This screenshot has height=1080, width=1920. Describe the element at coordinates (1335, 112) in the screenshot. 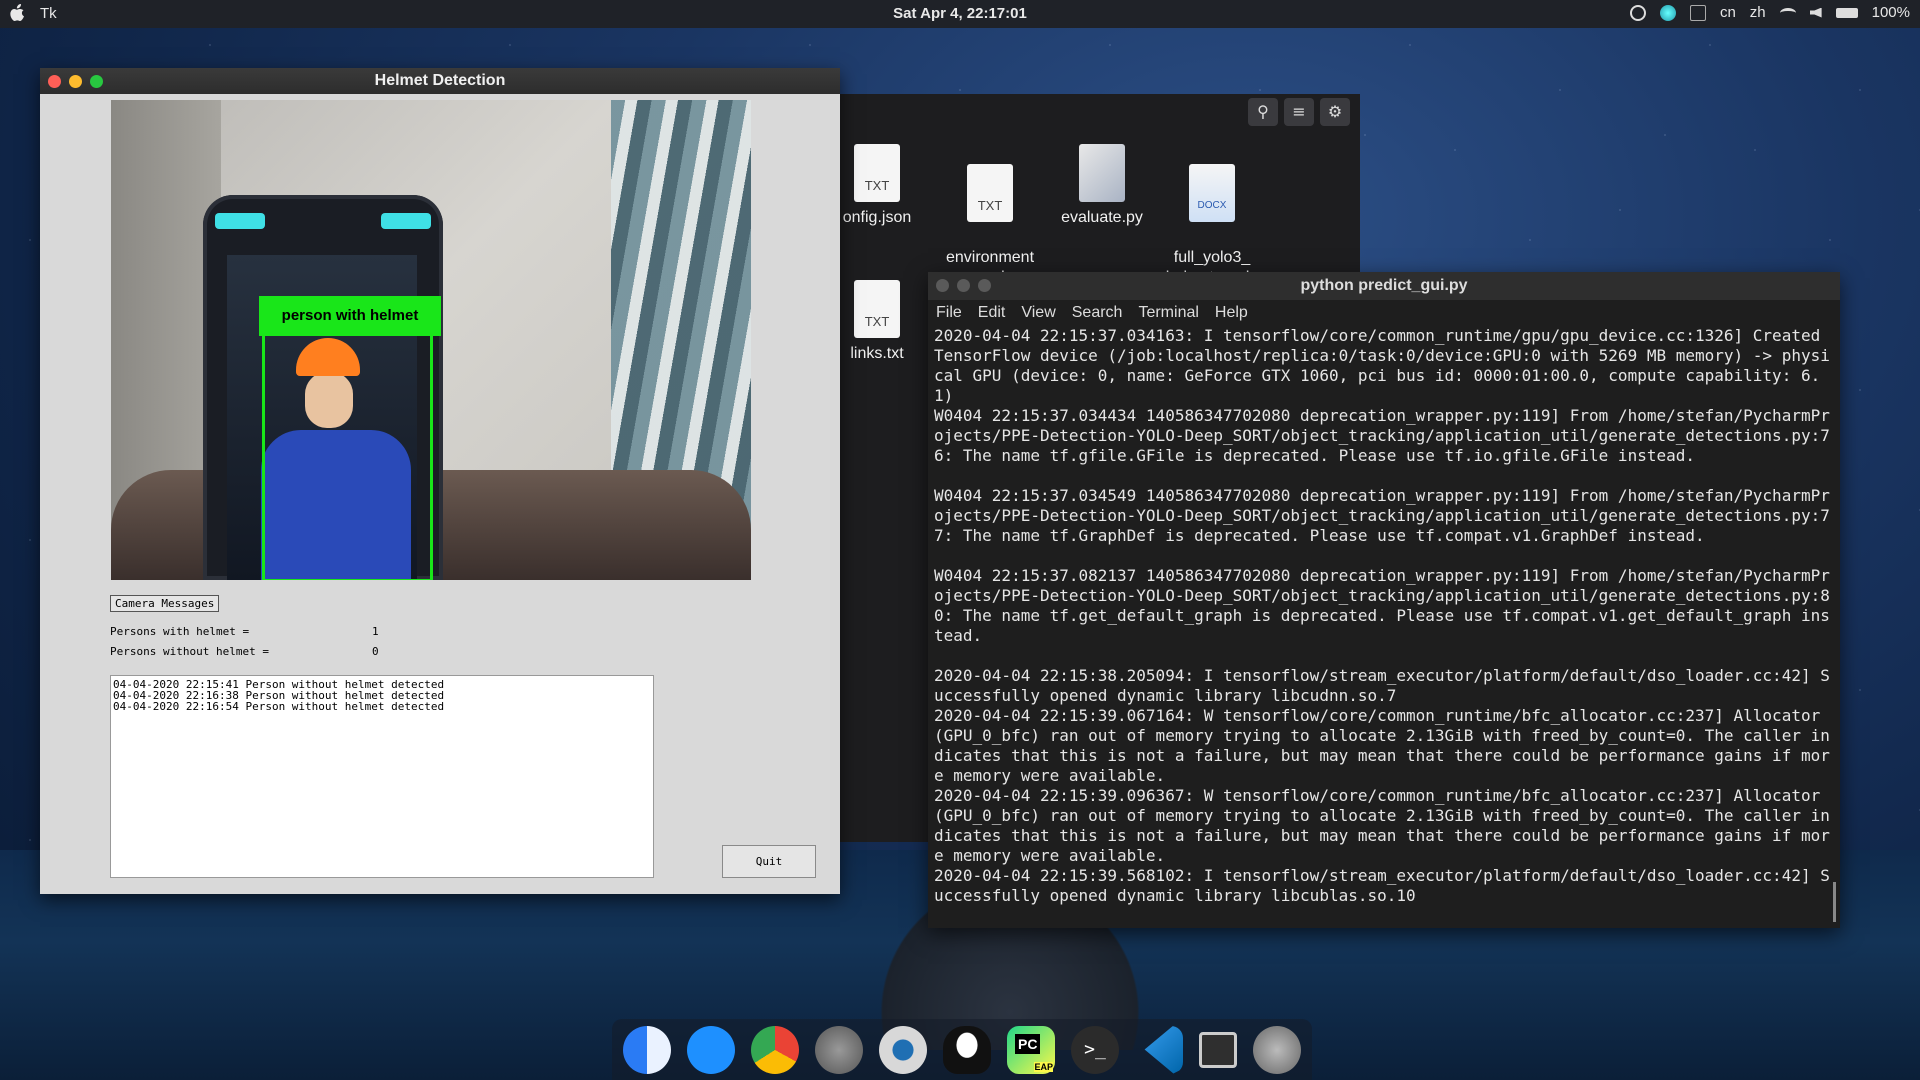

I see `gear-icon: ⚙` at that location.